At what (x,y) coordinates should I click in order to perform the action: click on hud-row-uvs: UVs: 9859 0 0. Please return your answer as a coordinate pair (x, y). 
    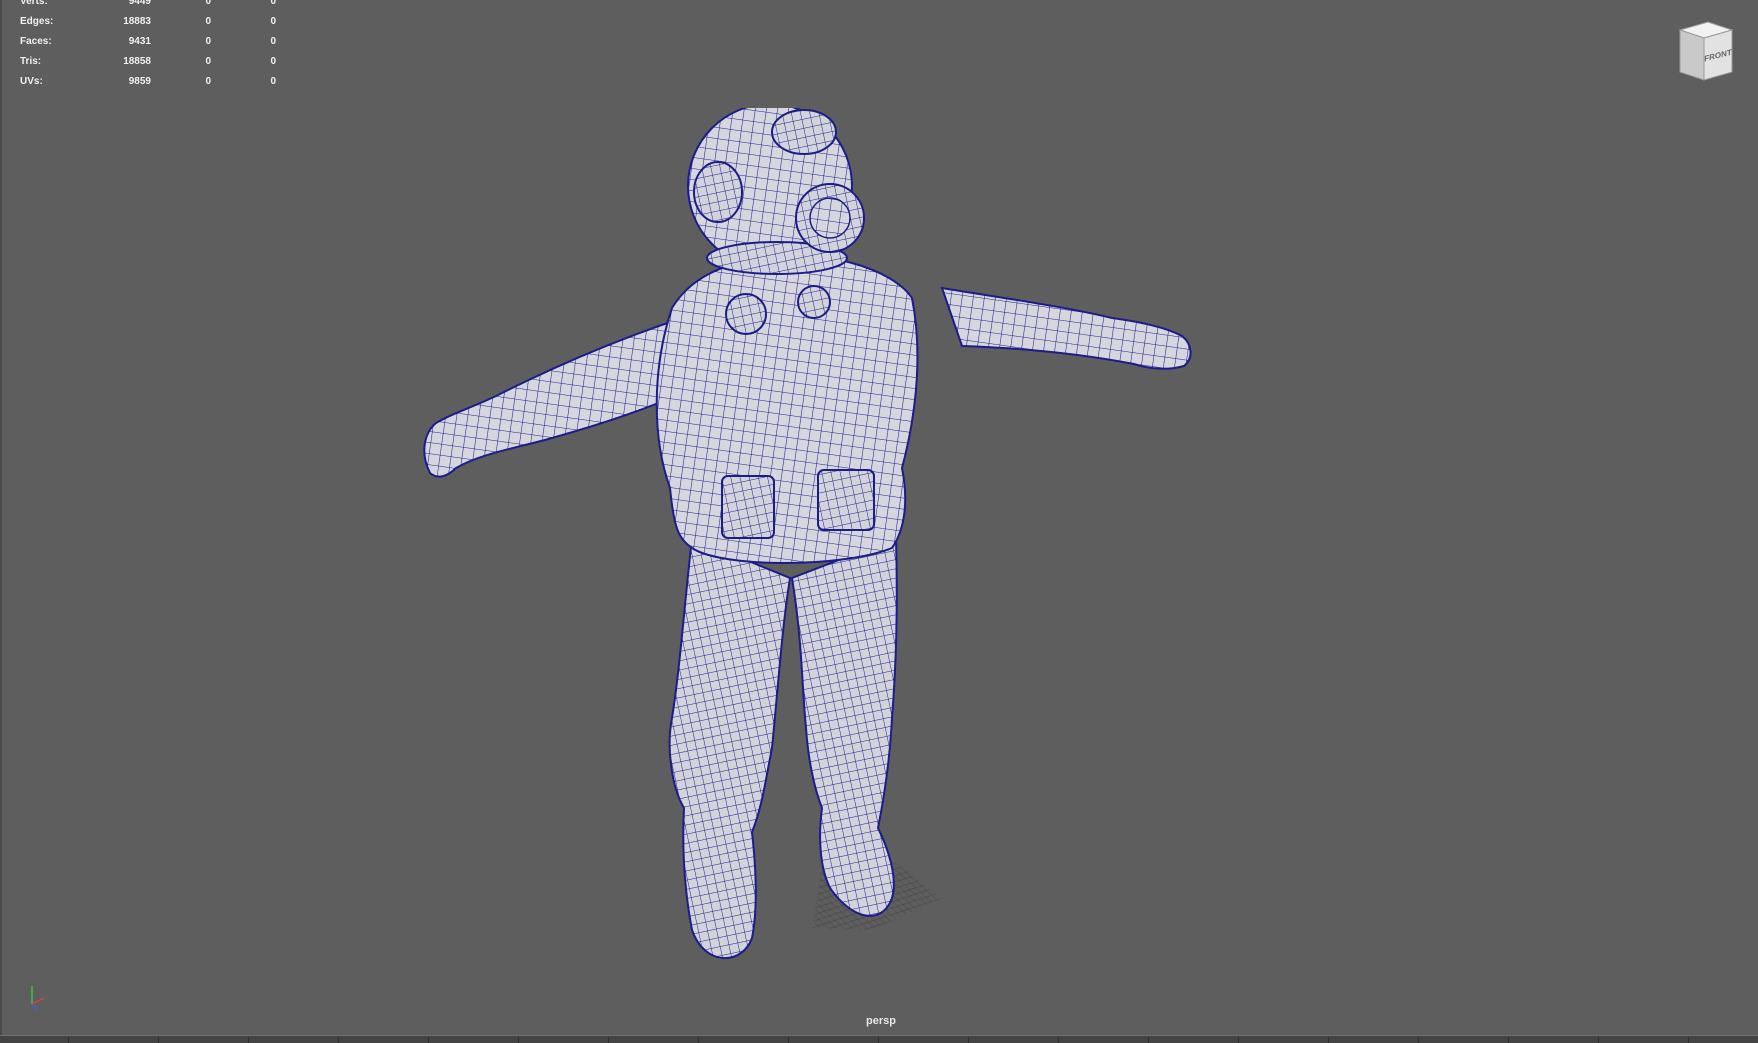
    Looking at the image, I should click on (148, 82).